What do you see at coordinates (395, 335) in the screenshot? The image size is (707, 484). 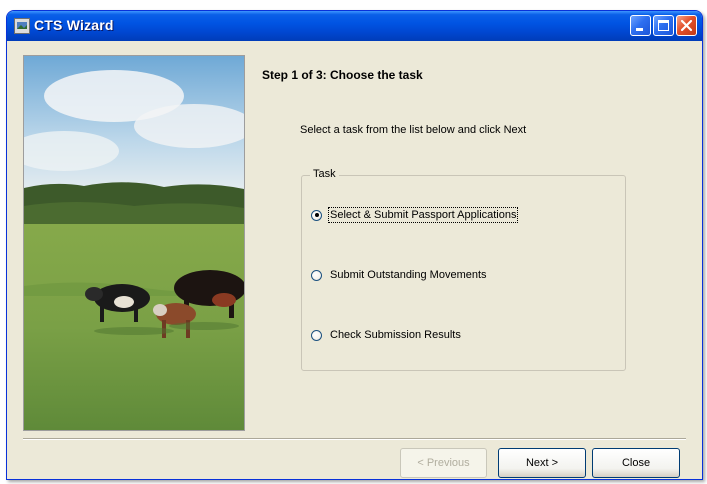 I see `radio-label: Check Submission Results` at bounding box center [395, 335].